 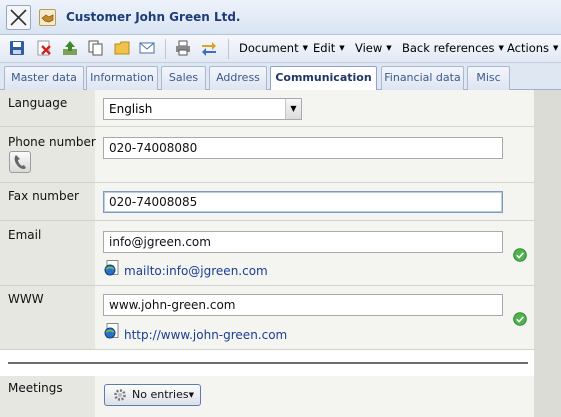 What do you see at coordinates (303, 242) in the screenshot?
I see `email-field: info@jgreen.com` at bounding box center [303, 242].